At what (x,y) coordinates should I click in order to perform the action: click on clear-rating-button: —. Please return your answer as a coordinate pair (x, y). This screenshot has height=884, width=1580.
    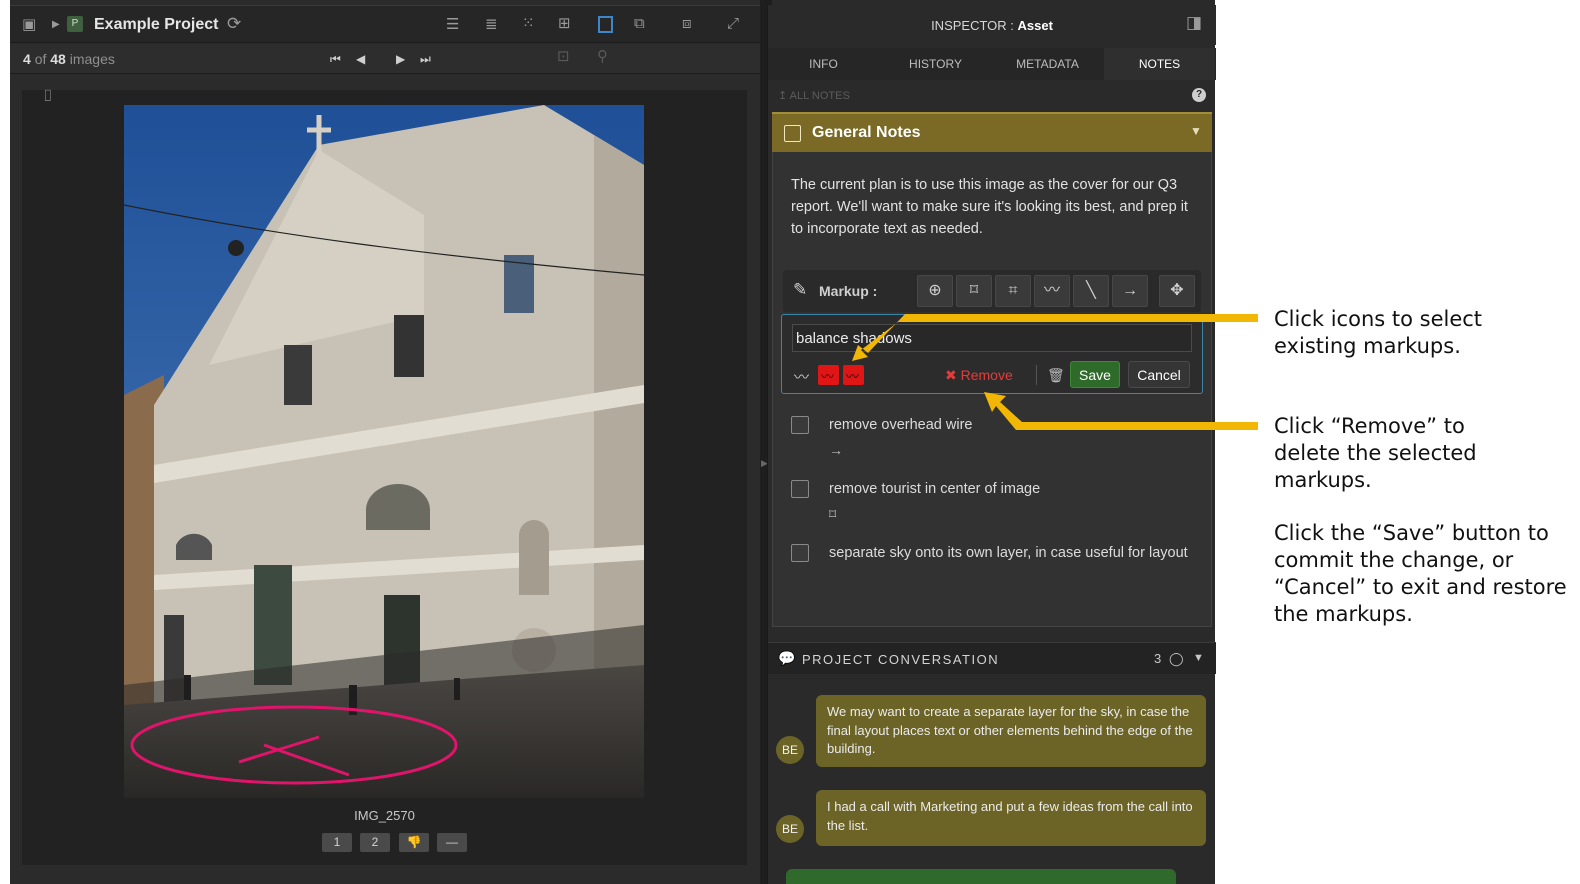
    Looking at the image, I should click on (452, 842).